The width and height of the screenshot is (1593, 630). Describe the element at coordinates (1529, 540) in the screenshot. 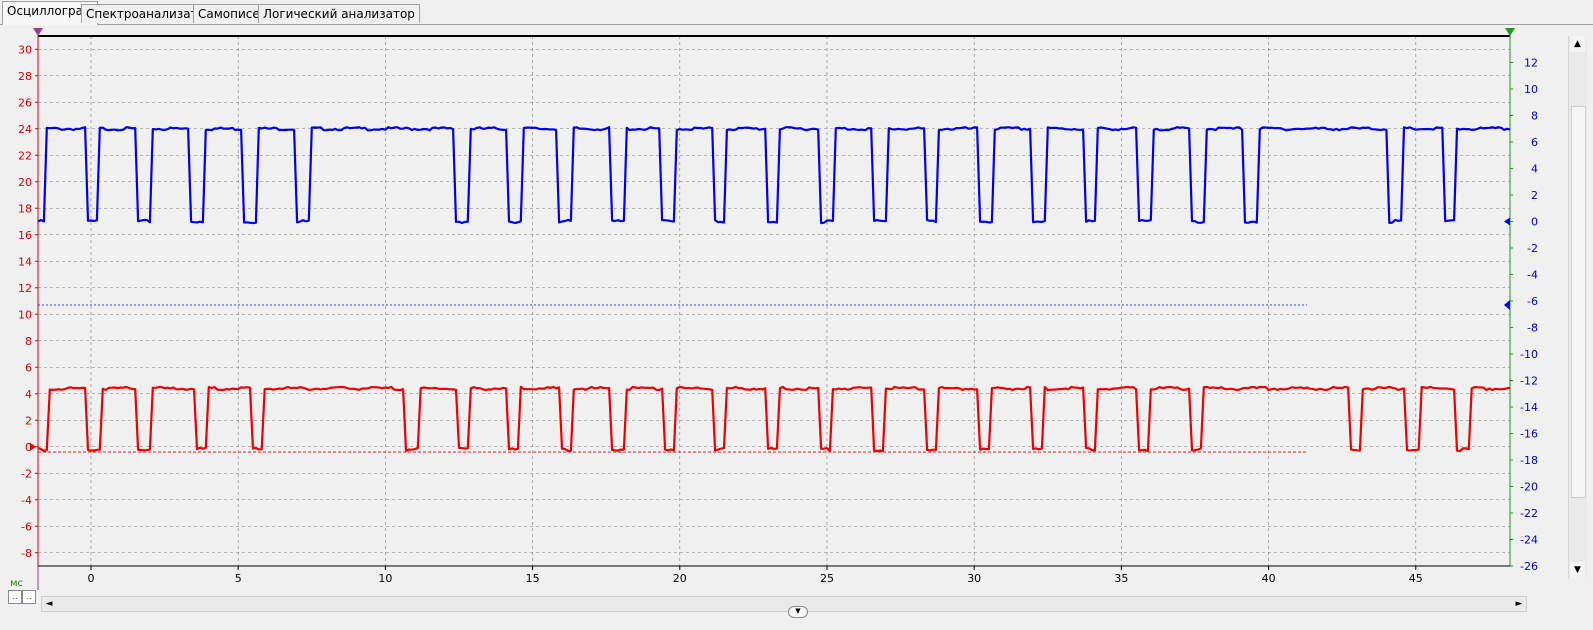

I see `right-axis-label: -24` at that location.